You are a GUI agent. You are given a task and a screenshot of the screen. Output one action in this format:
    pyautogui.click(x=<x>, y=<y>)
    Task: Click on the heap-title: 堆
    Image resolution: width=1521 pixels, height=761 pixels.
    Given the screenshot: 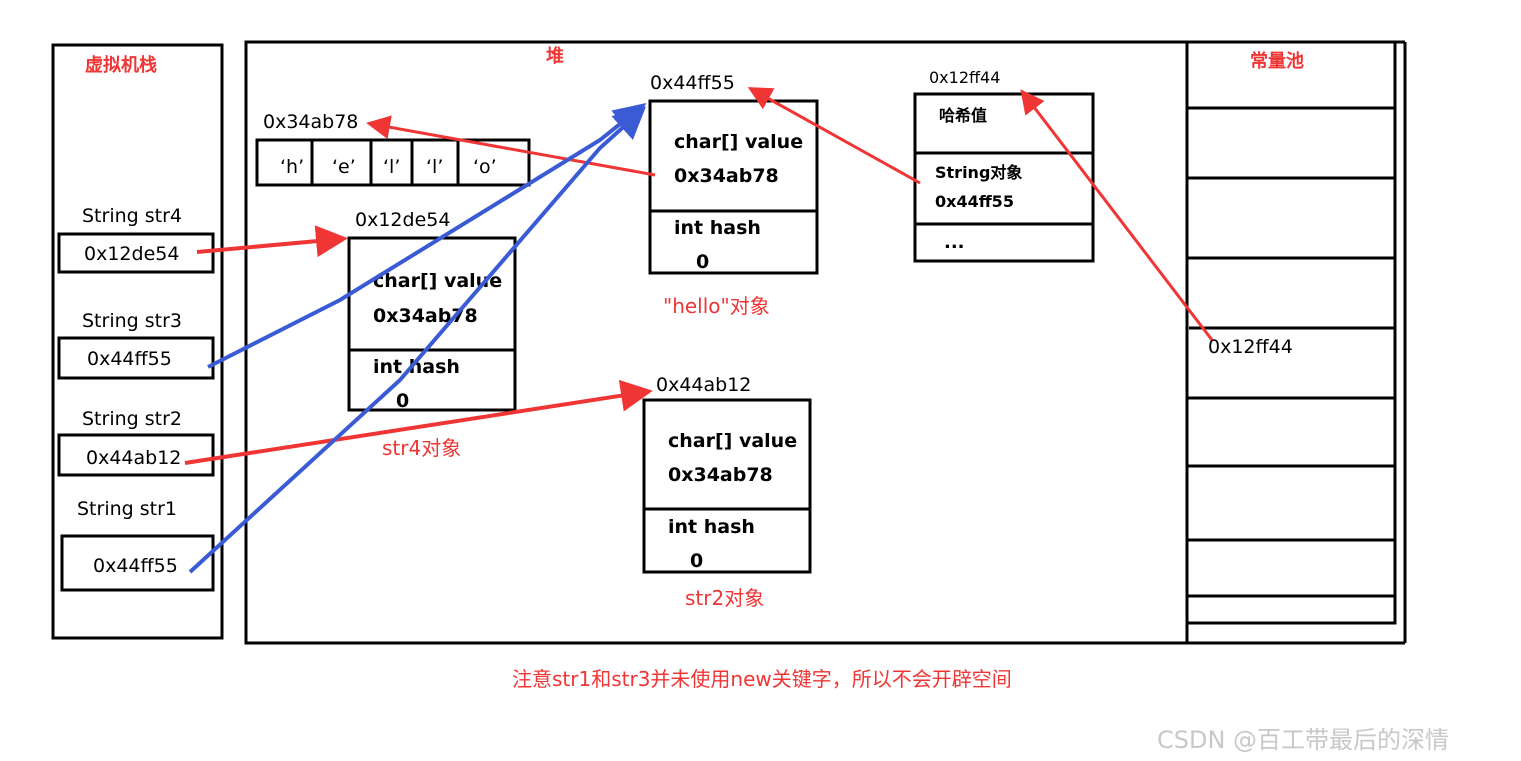 What is the action you would take?
    pyautogui.click(x=555, y=56)
    